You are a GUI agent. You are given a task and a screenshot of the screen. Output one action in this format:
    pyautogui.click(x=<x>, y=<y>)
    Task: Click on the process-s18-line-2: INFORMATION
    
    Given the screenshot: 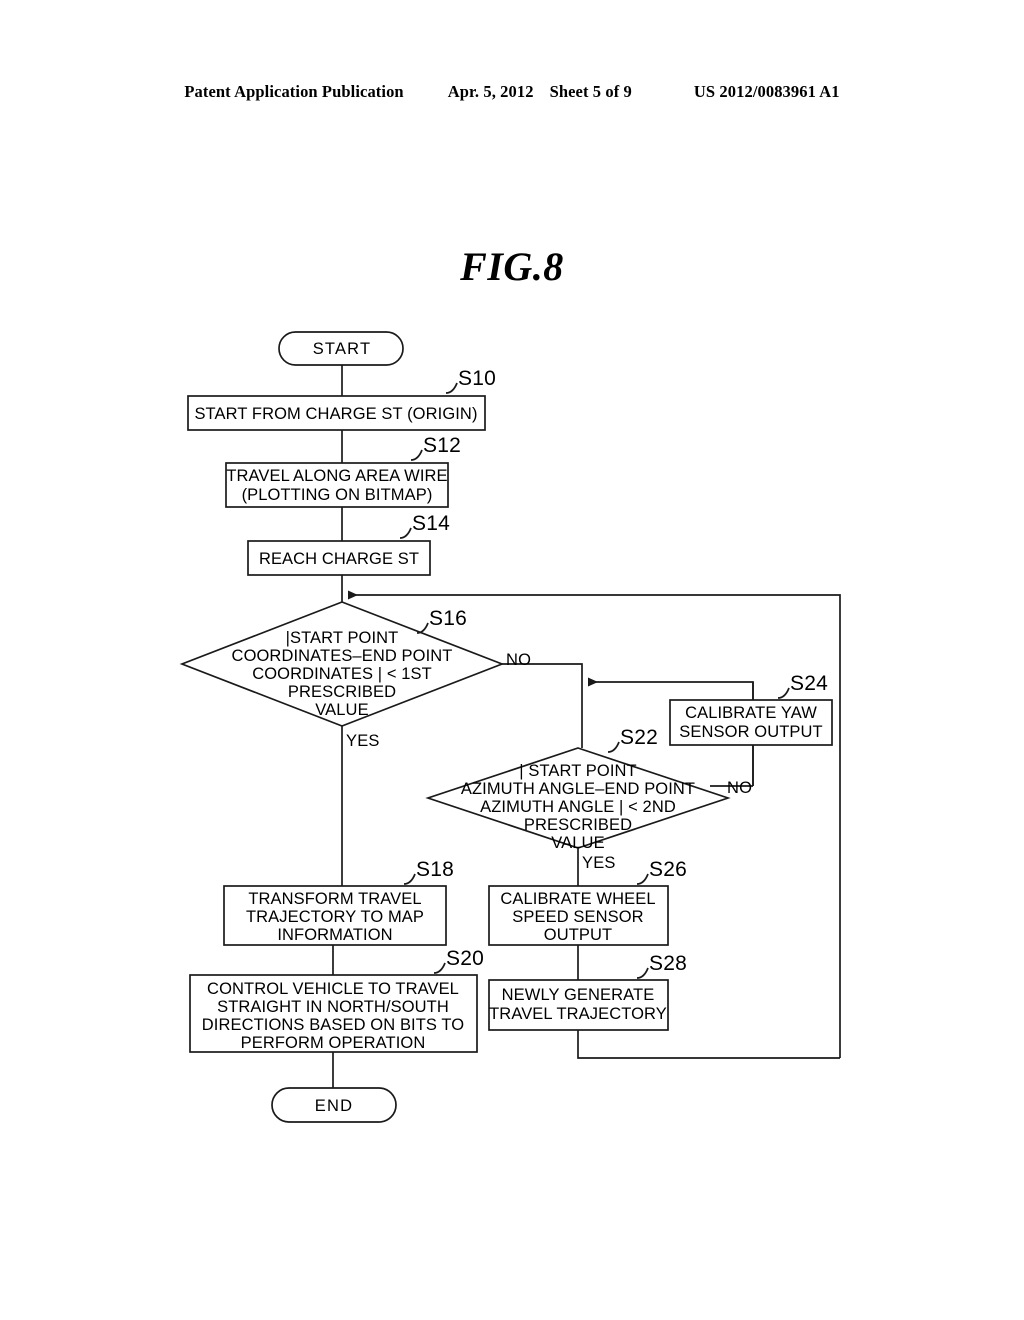 What is the action you would take?
    pyautogui.click(x=334, y=935)
    